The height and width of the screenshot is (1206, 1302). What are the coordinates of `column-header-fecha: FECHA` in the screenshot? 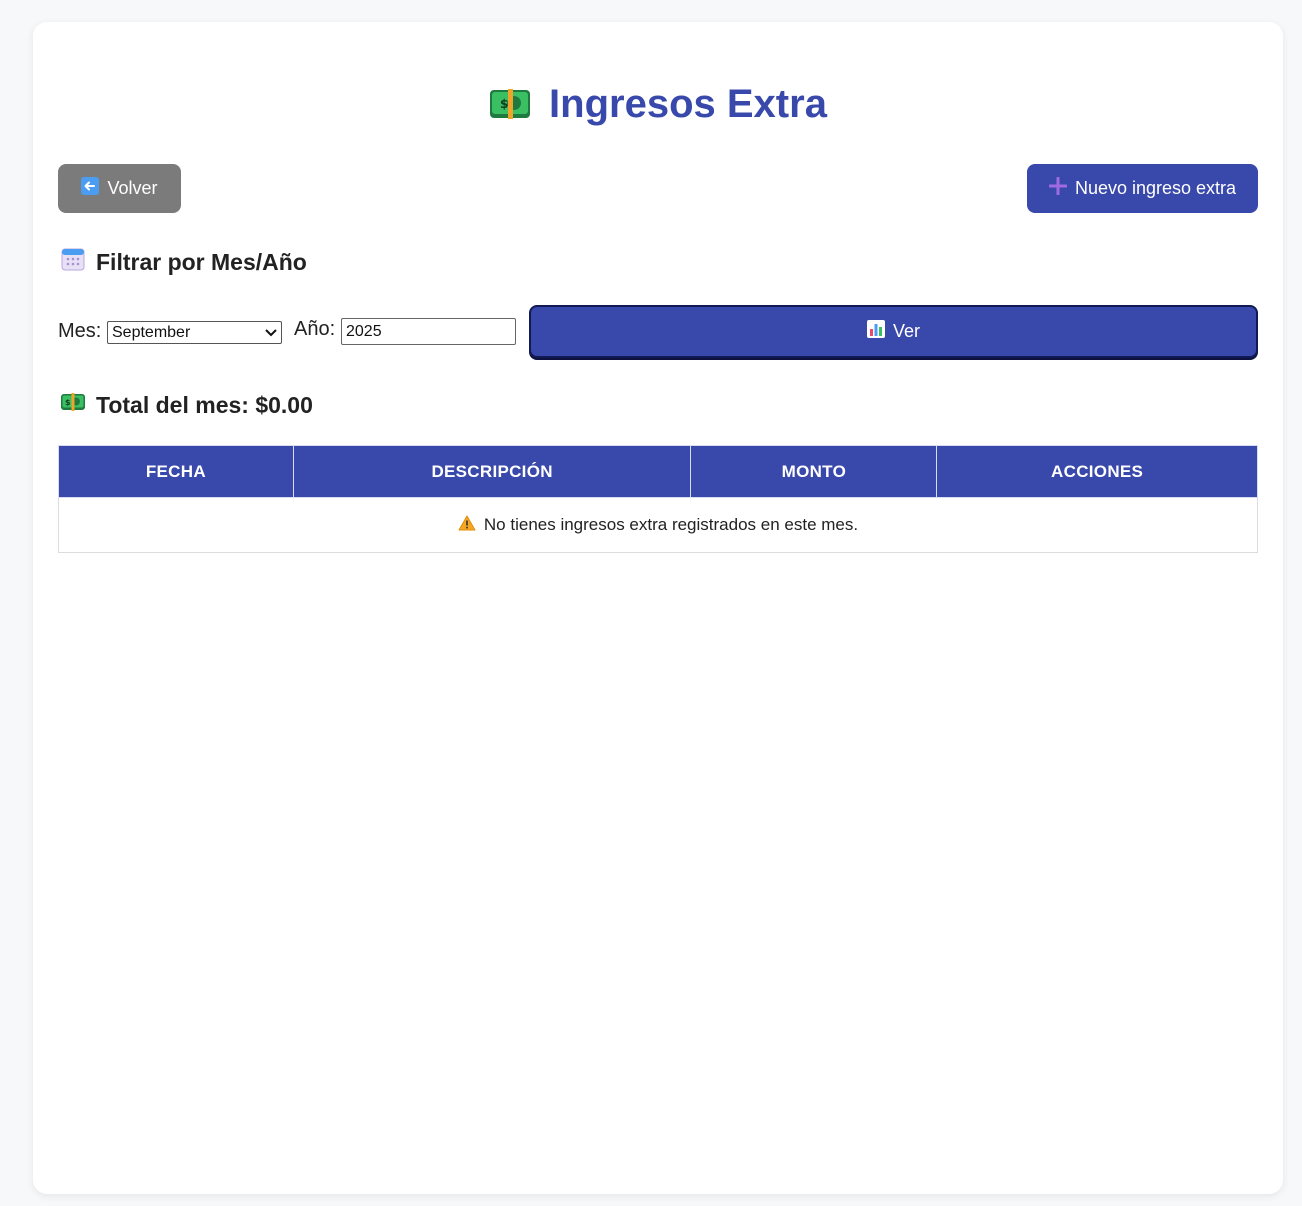 It's located at (176, 471).